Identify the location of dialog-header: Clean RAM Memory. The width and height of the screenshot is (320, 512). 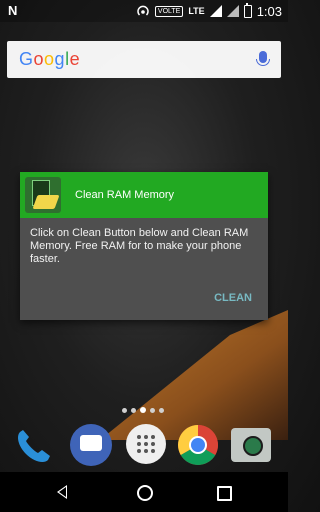
(144, 195).